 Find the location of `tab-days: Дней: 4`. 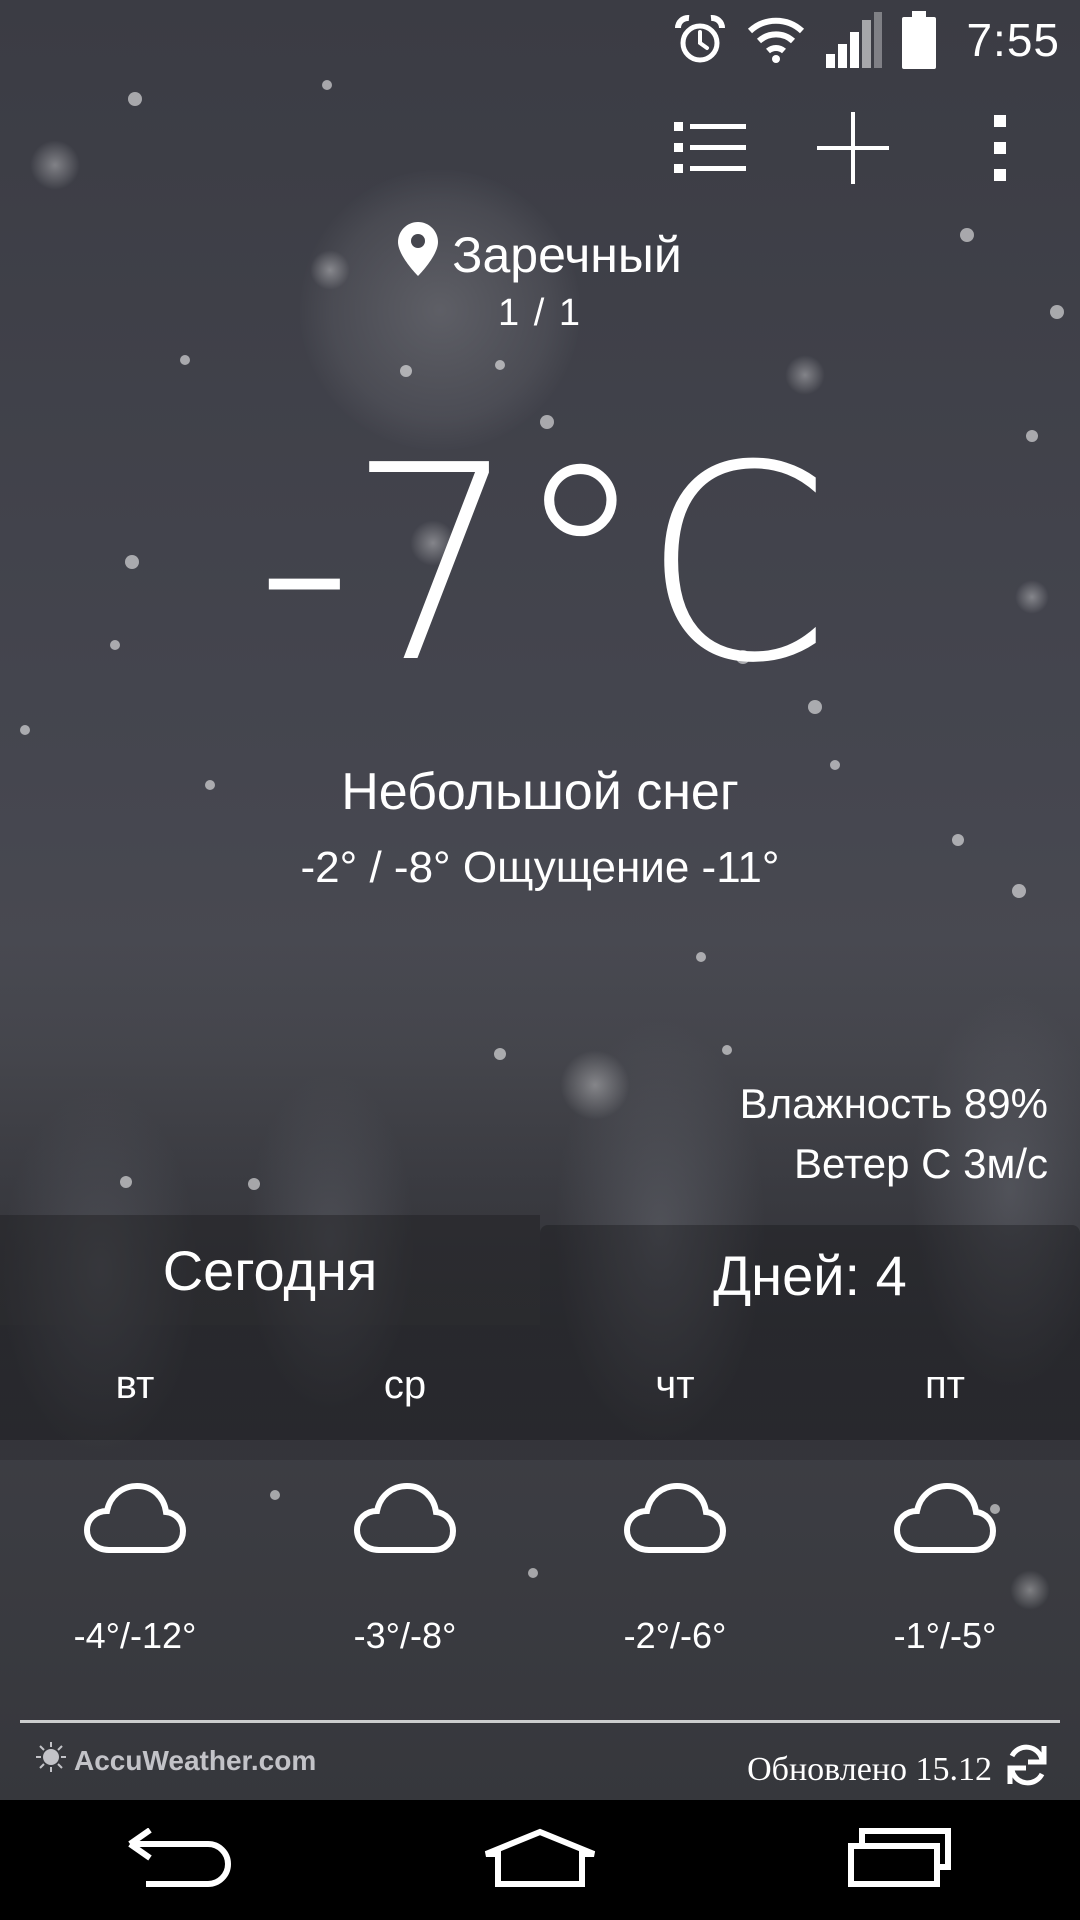

tab-days: Дней: 4 is located at coordinates (810, 1275).